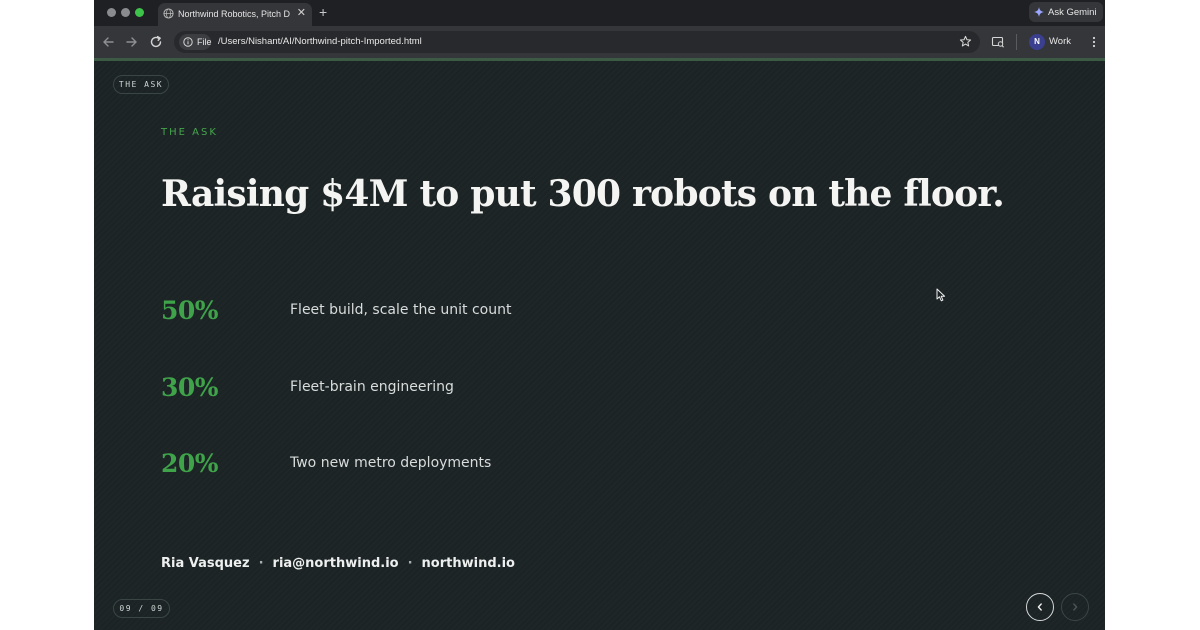  I want to click on previous-slide-button, so click(1040, 607).